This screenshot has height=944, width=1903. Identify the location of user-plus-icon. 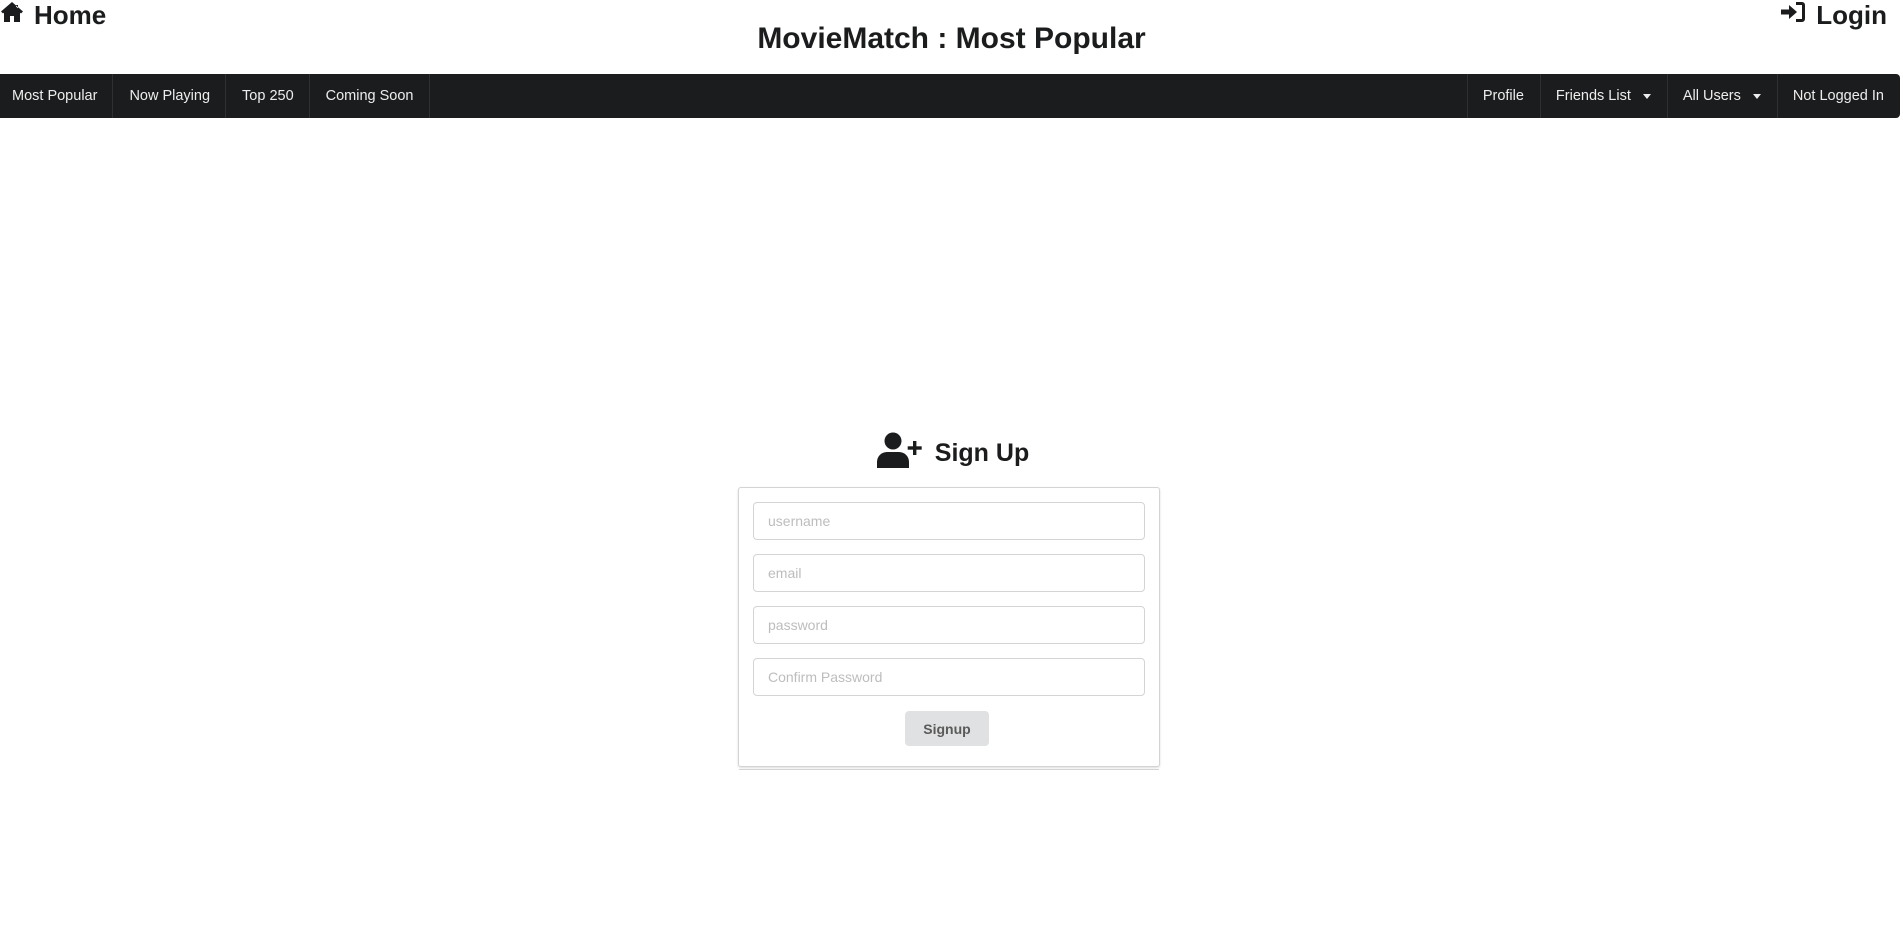
(905, 453).